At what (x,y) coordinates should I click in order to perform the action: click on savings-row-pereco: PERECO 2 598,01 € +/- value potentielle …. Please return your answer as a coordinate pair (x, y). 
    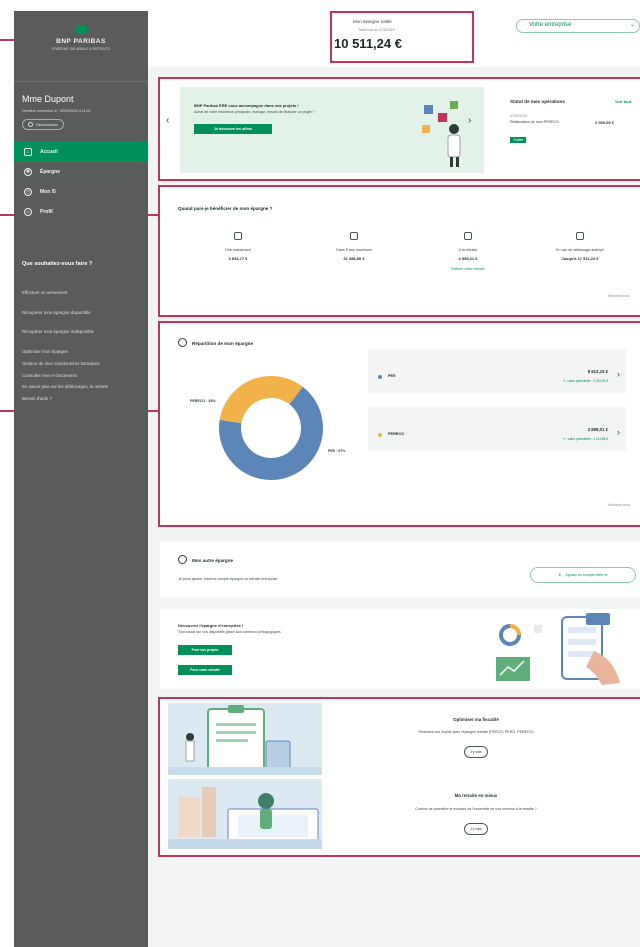
    Looking at the image, I should click on (497, 429).